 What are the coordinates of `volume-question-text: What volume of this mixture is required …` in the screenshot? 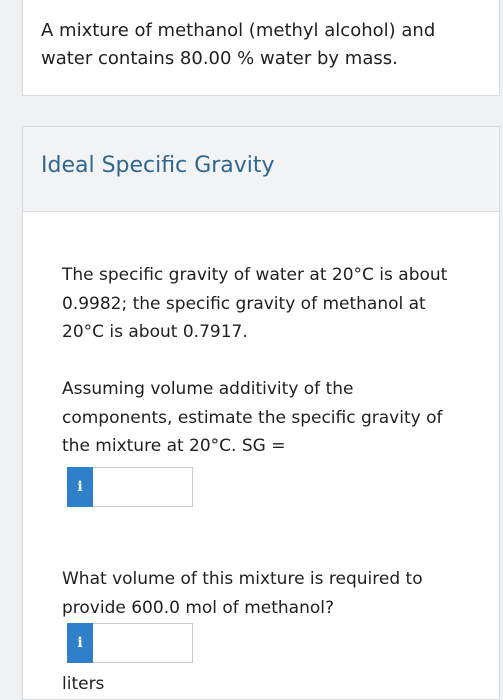 It's located at (242, 593).